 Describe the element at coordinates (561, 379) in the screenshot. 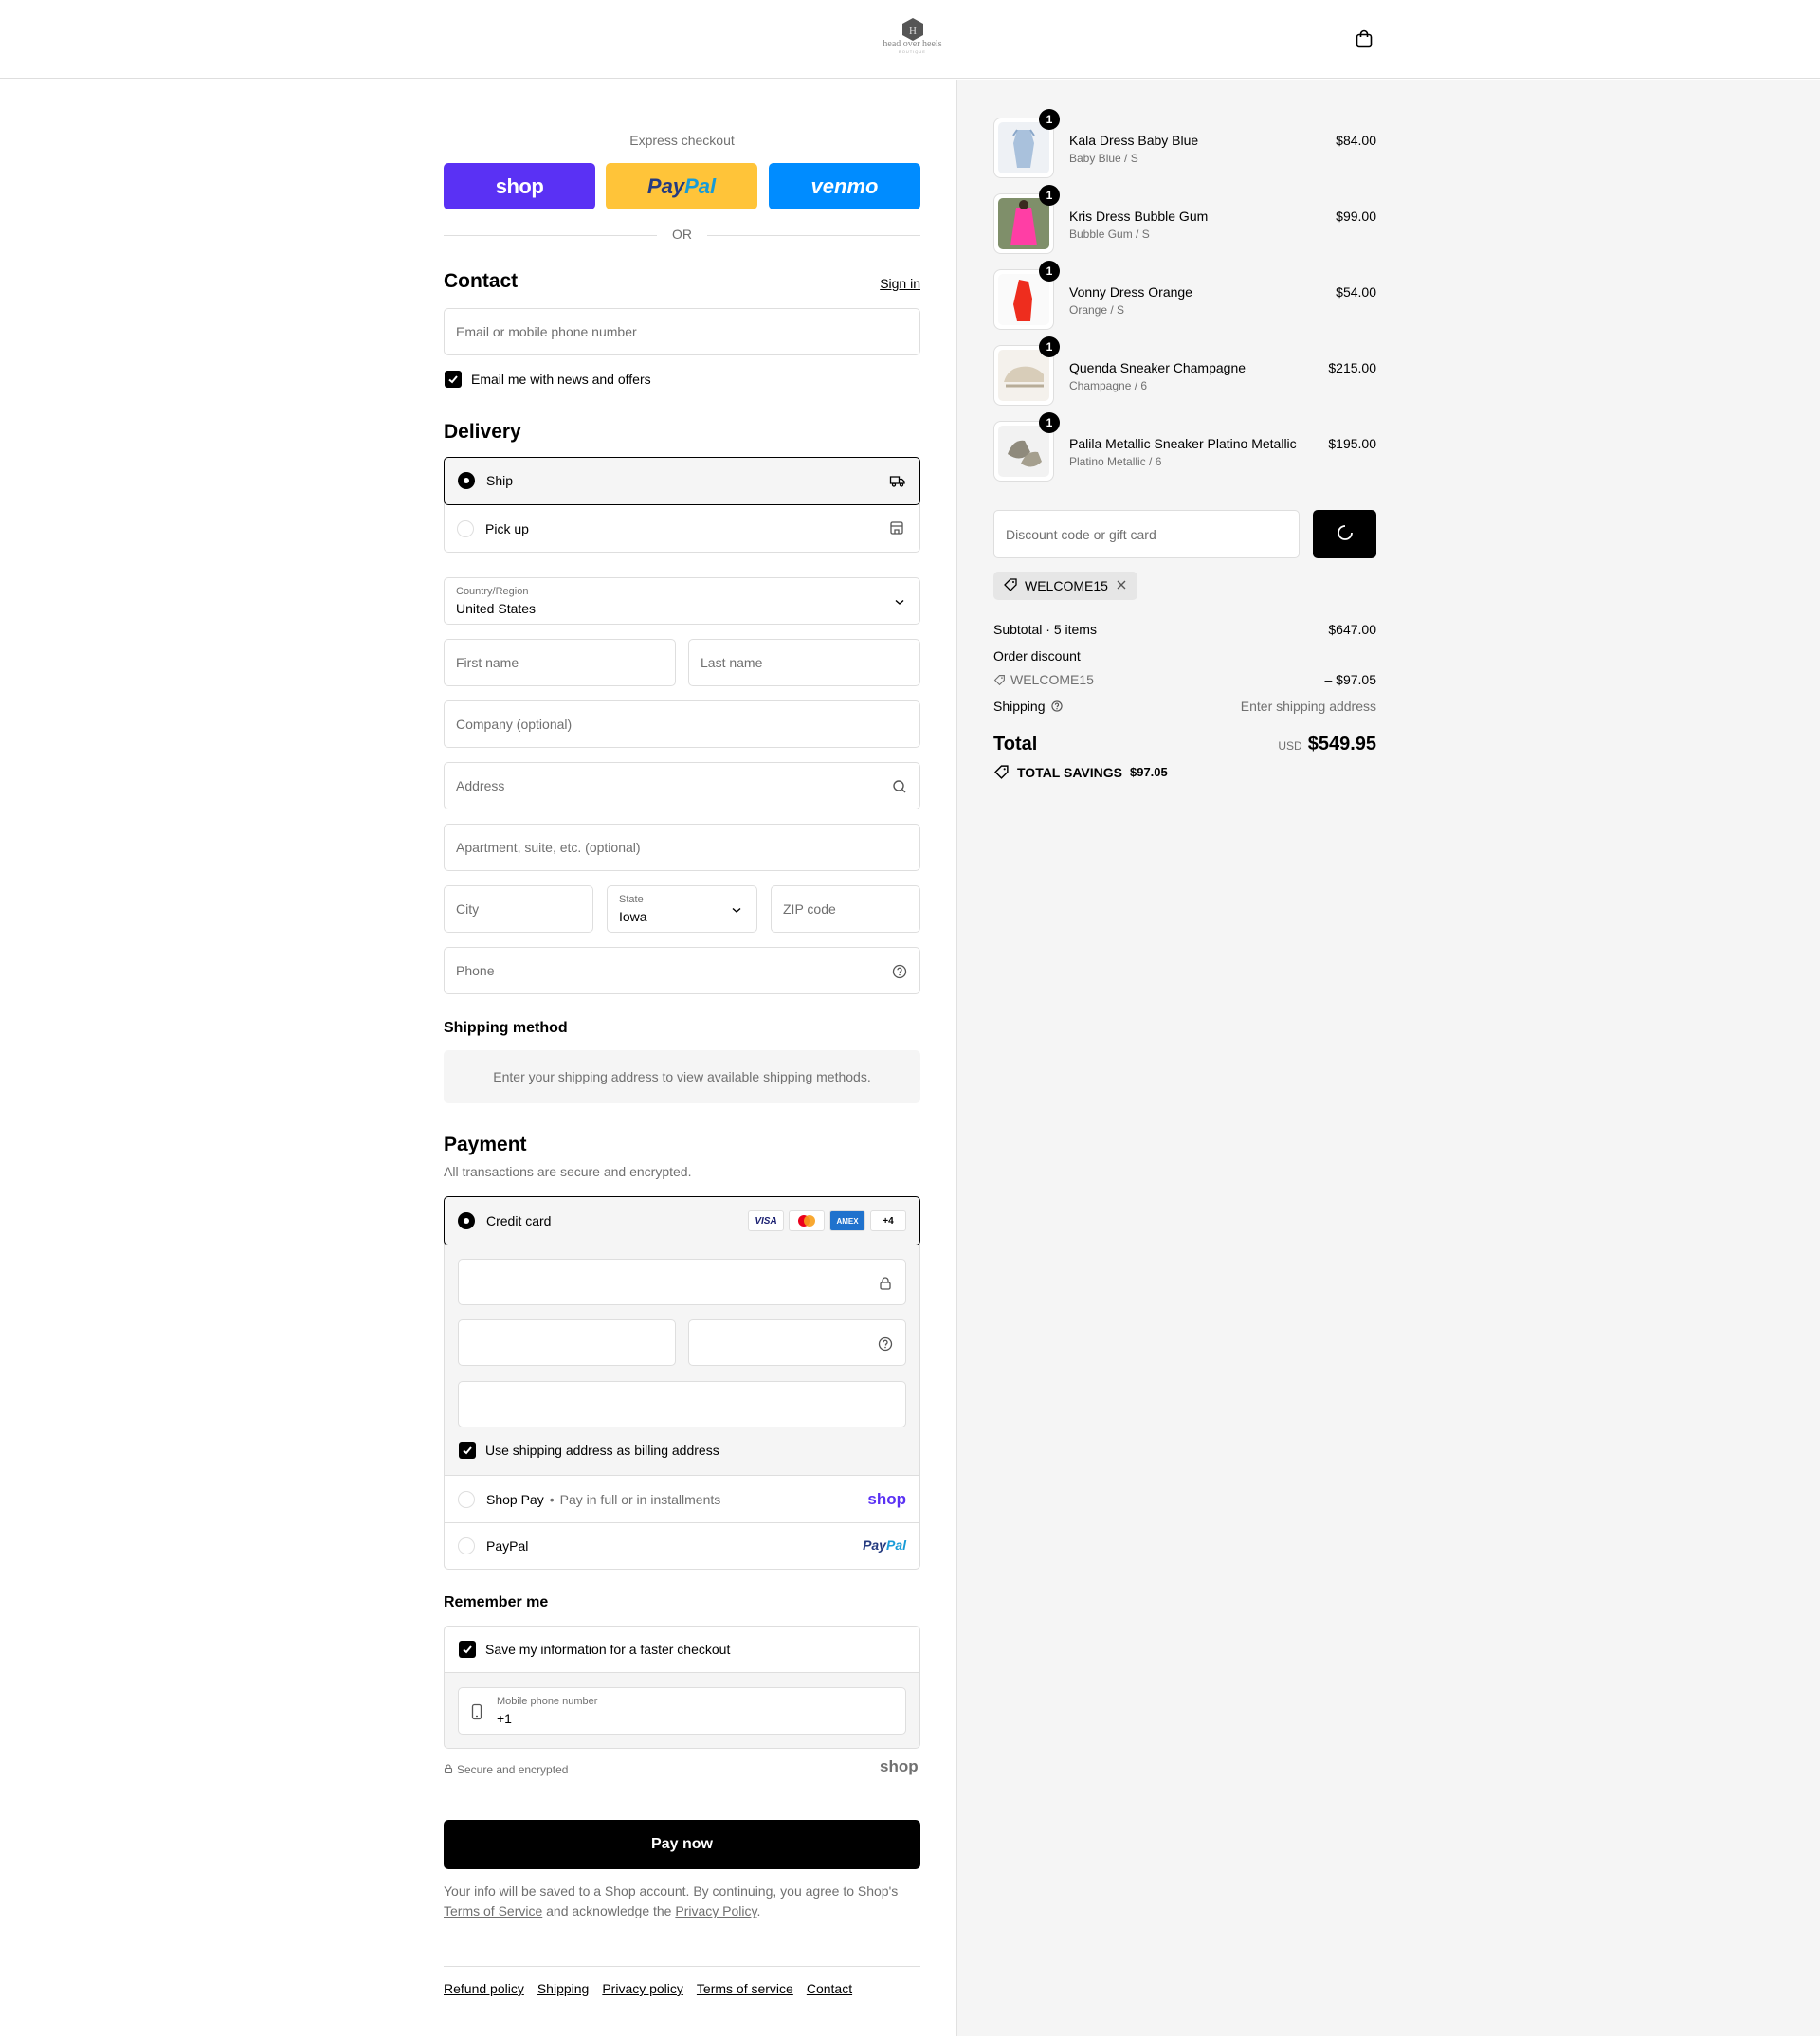

I see `news-label: Email me with news and offers` at that location.